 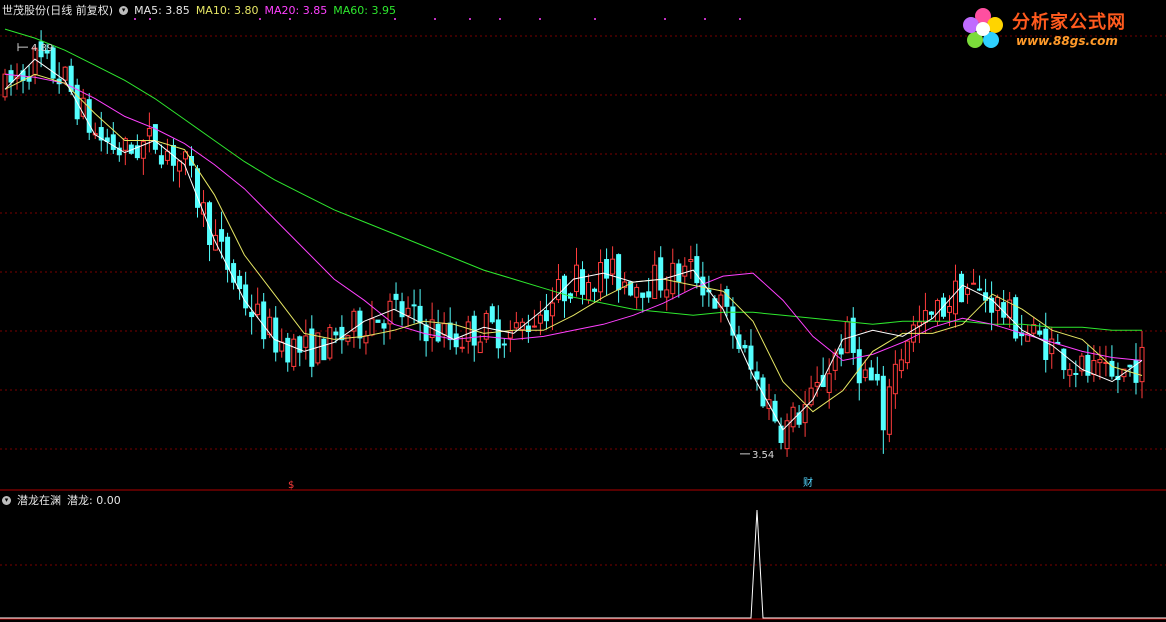 I want to click on finance-marker: 财, so click(x=808, y=482).